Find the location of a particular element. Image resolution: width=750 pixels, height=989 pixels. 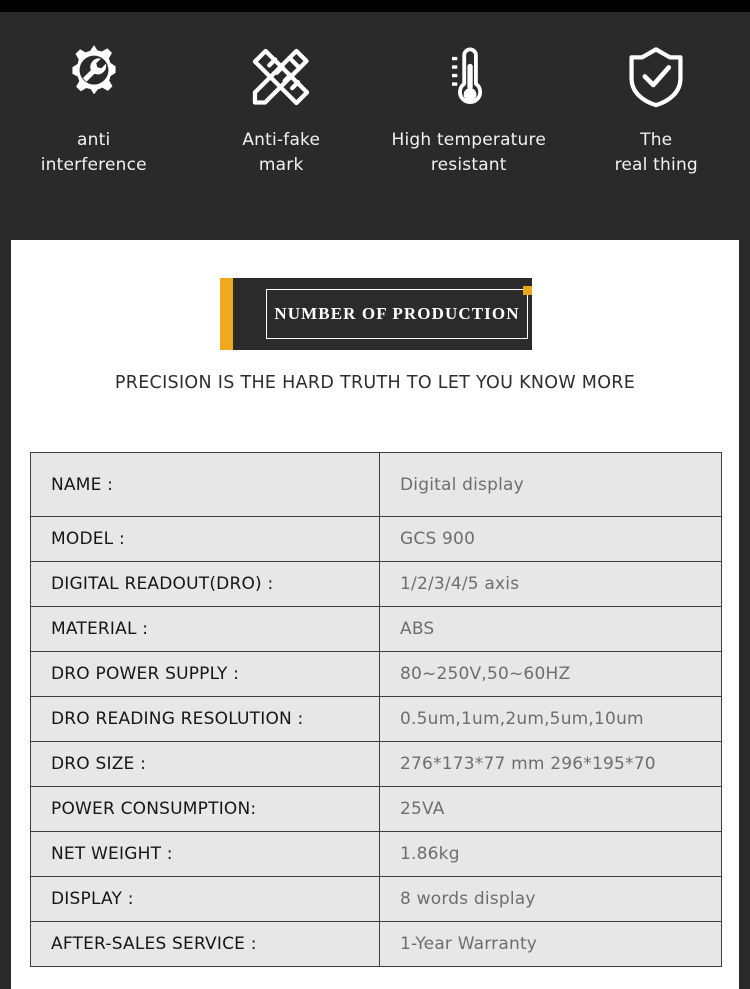

banner-corner-square is located at coordinates (527, 290).